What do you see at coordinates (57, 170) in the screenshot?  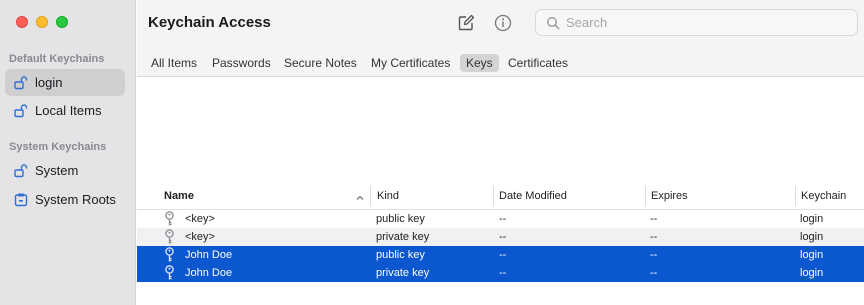 I see `sidebar-item-label: System` at bounding box center [57, 170].